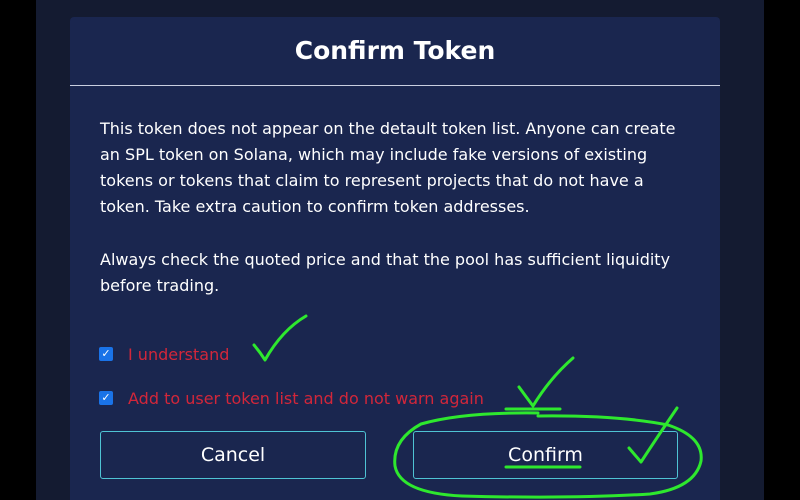 The height and width of the screenshot is (500, 800). I want to click on understand-checkbox-row: ✓ I understand, so click(164, 354).